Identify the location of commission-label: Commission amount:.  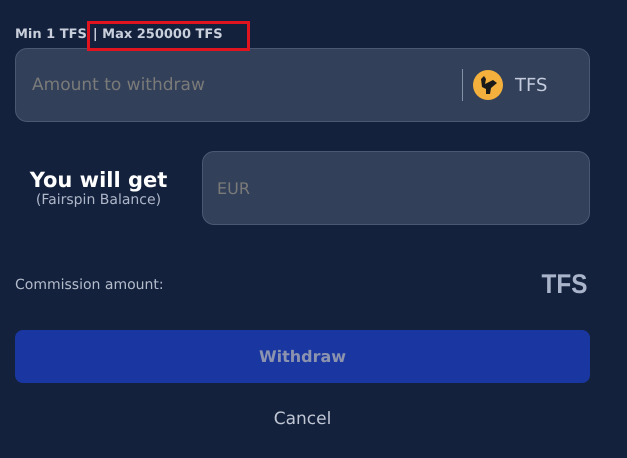
(89, 284).